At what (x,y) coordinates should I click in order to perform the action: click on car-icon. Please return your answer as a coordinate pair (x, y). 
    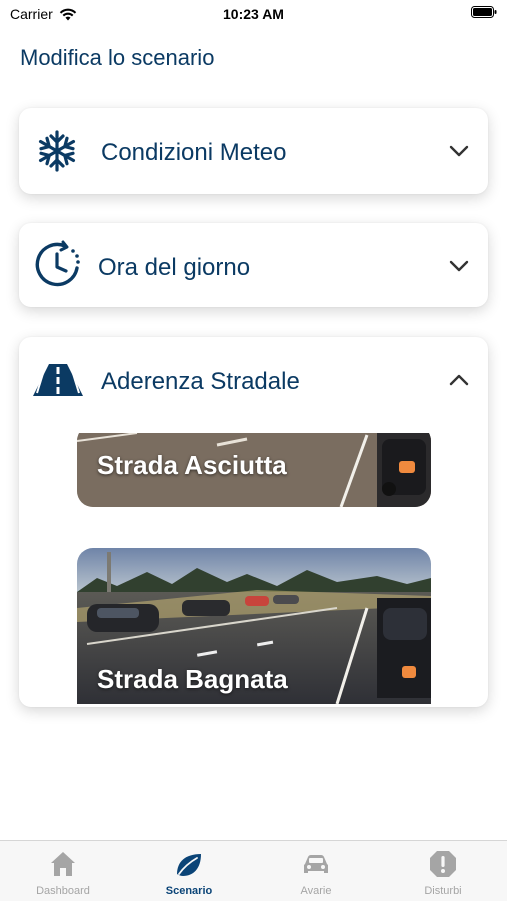
    Looking at the image, I should click on (316, 864).